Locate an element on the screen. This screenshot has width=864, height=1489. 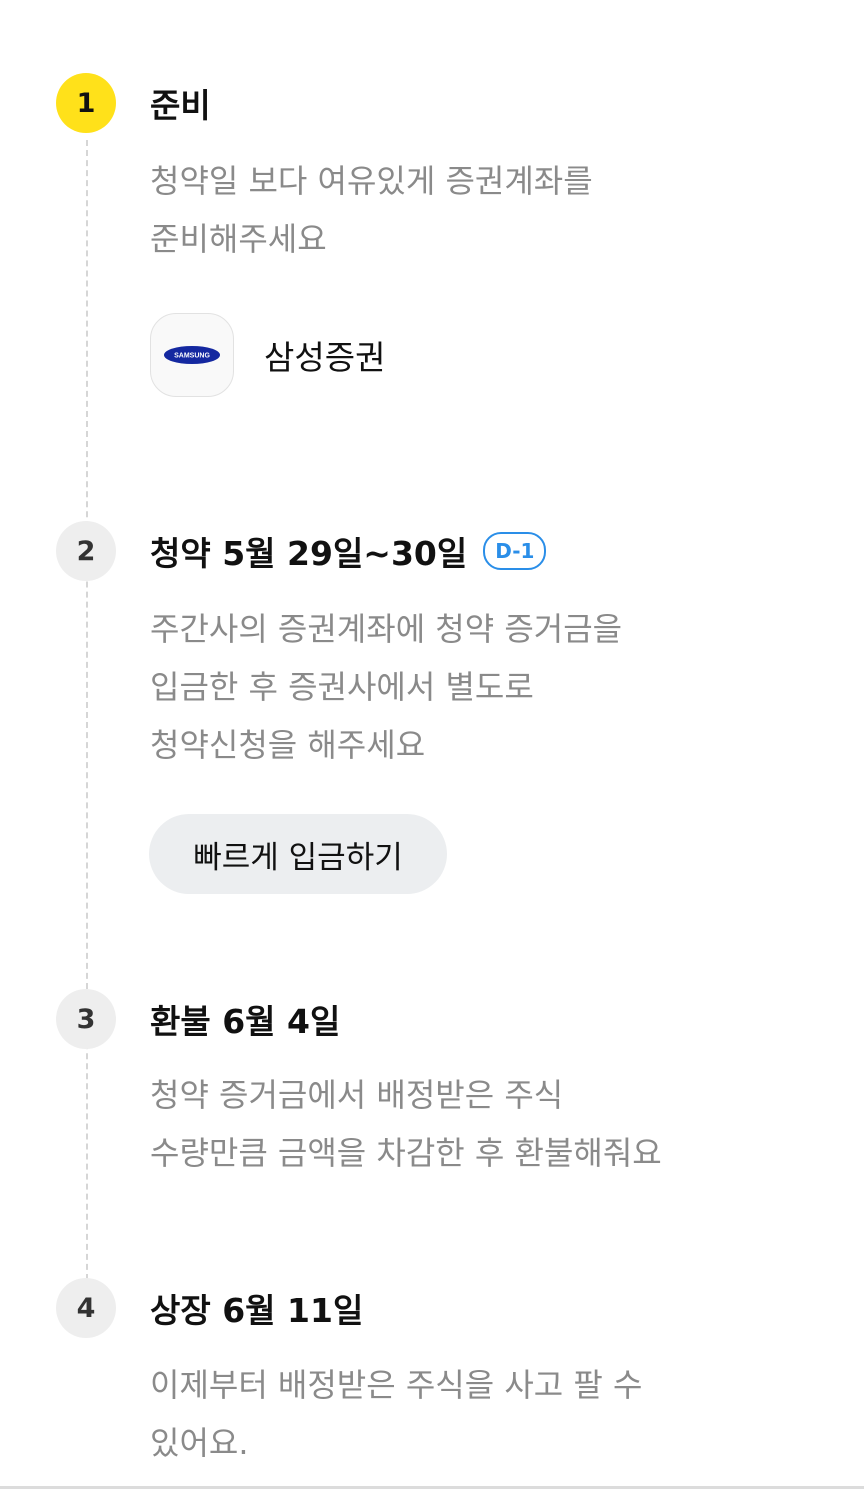
step-4-description: 이제부터 배정받은 주식을 사고 팔 수 있어요. is located at coordinates (490, 1414).